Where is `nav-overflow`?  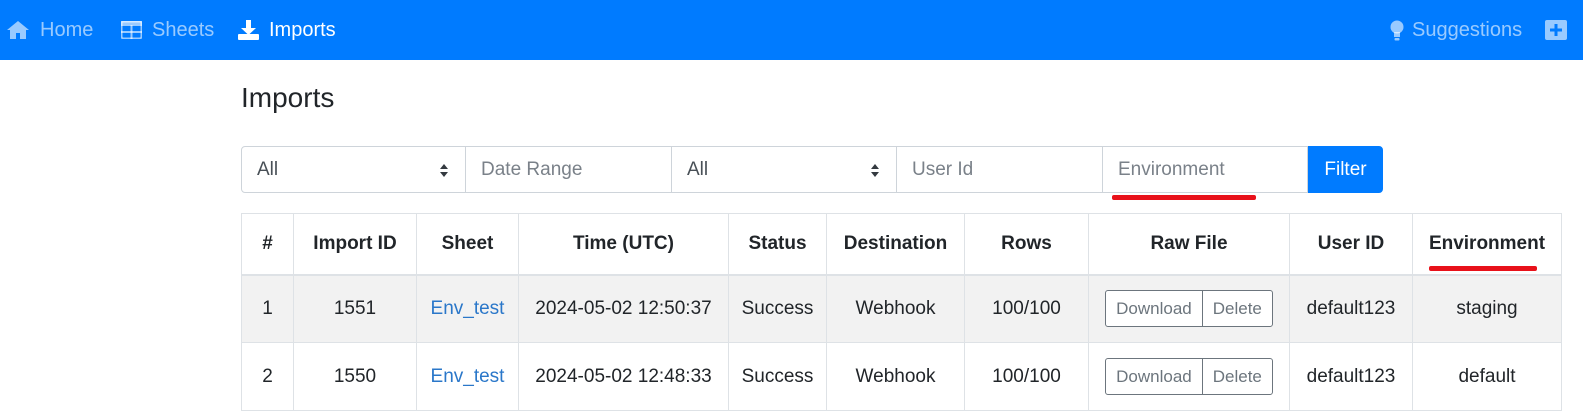 nav-overflow is located at coordinates (1561, 30).